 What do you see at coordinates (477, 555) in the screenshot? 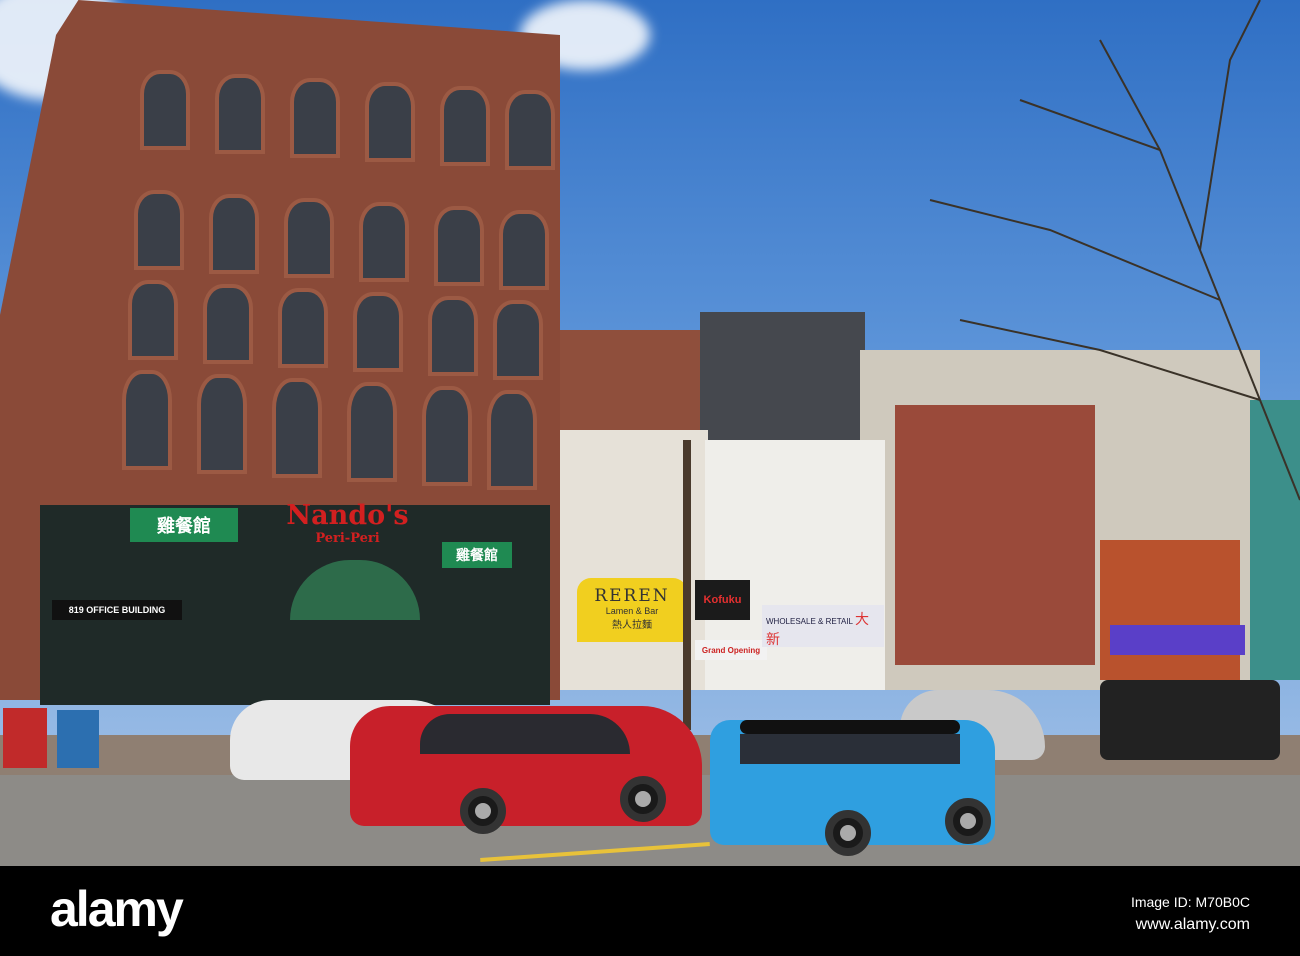
I see `chinese-sign-right: 雞餐館` at bounding box center [477, 555].